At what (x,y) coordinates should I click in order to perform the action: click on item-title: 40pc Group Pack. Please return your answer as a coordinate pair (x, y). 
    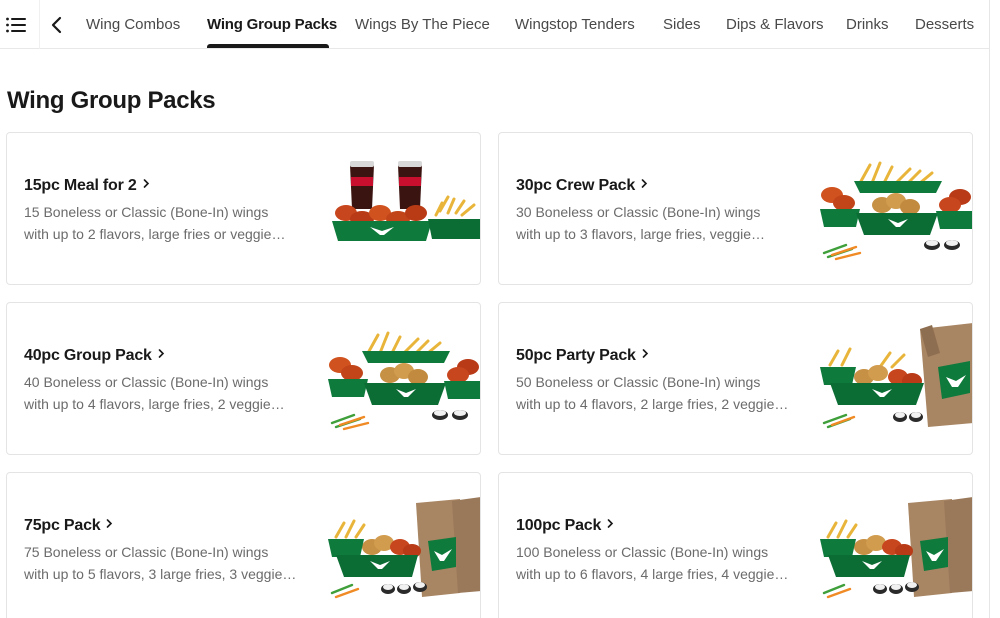
    Looking at the image, I should click on (94, 356).